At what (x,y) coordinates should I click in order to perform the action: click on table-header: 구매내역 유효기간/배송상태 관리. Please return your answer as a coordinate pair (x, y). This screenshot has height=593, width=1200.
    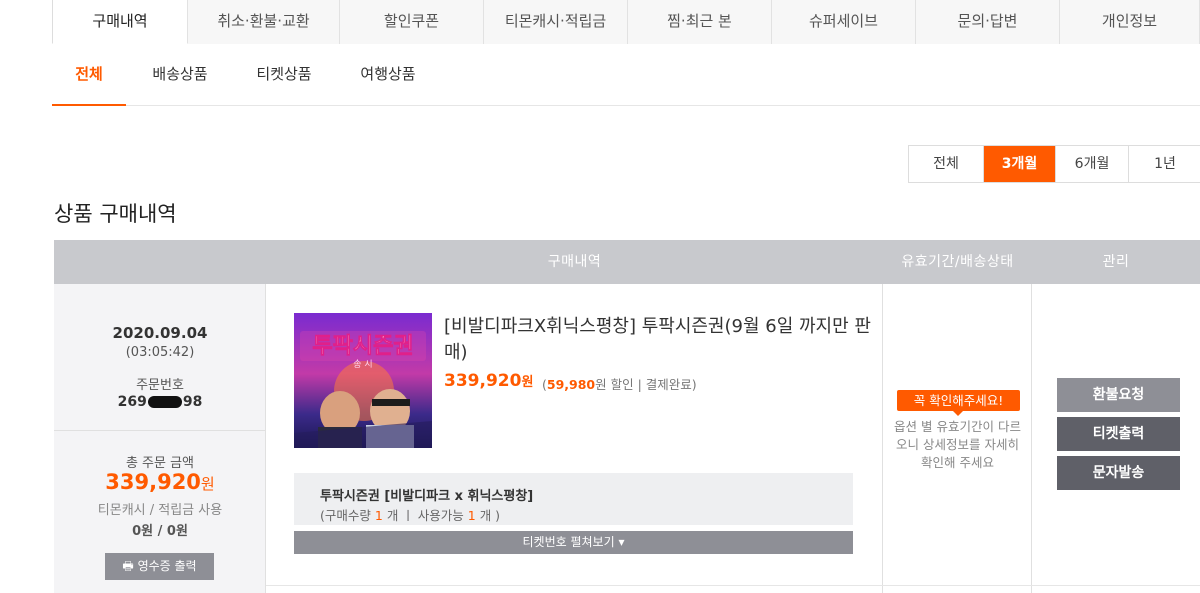
    Looking at the image, I should click on (627, 262).